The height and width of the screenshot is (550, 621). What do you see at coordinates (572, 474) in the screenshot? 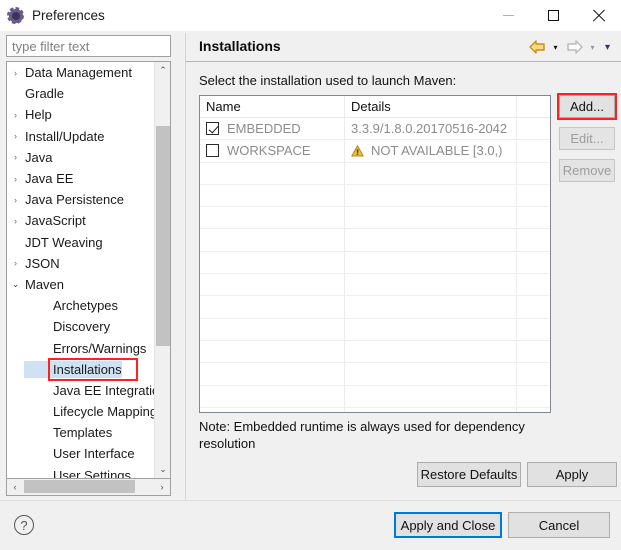
I see `apply-button: Apply` at bounding box center [572, 474].